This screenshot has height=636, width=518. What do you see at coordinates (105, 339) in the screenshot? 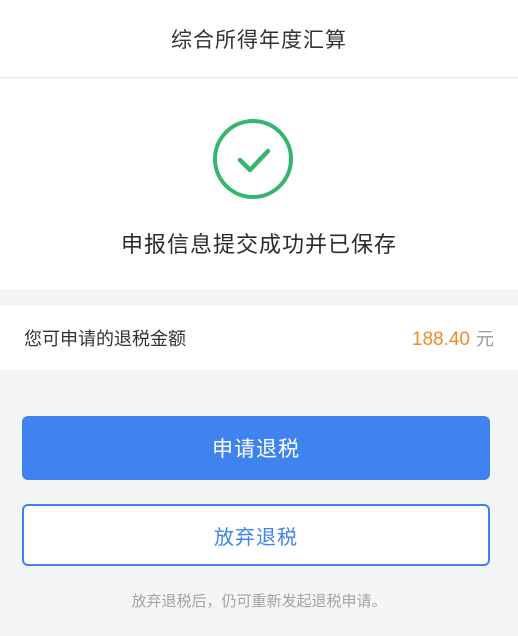
I see `refund-amount-label: 您可申请的退税金额` at bounding box center [105, 339].